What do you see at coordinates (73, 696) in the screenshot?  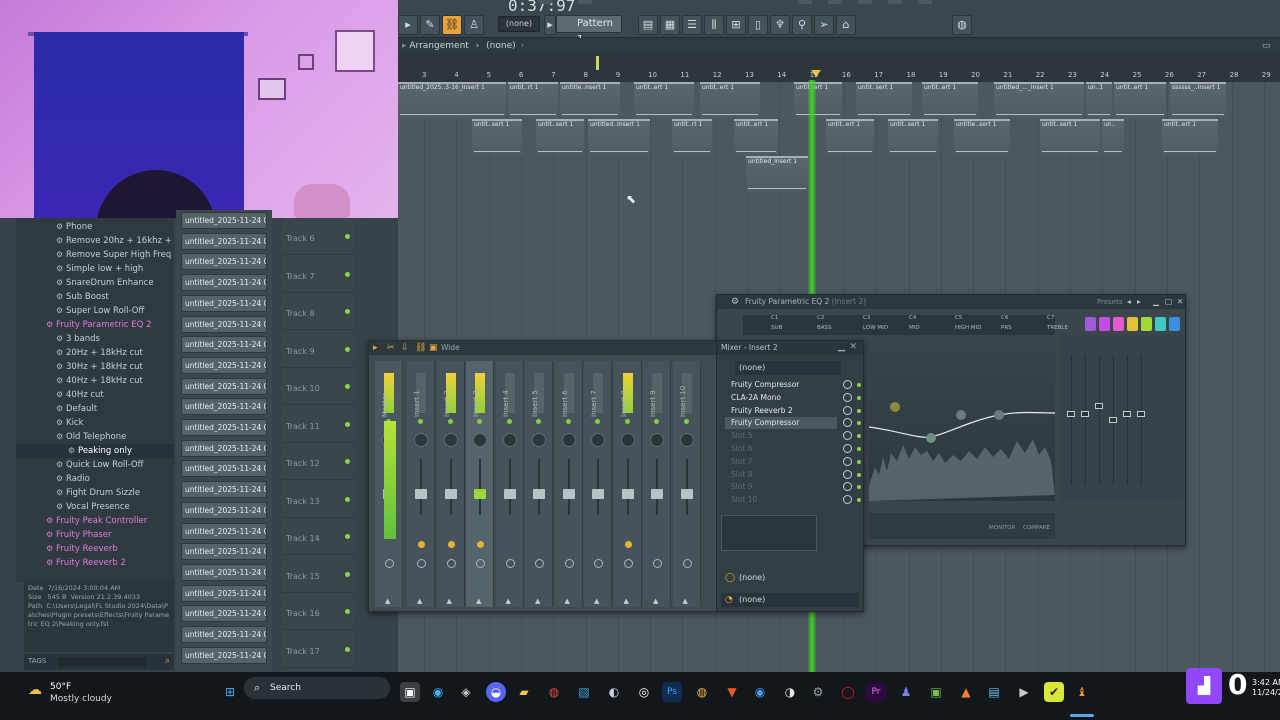 I see `weather-widget: ☁ 50°F Mostly cloudy` at bounding box center [73, 696].